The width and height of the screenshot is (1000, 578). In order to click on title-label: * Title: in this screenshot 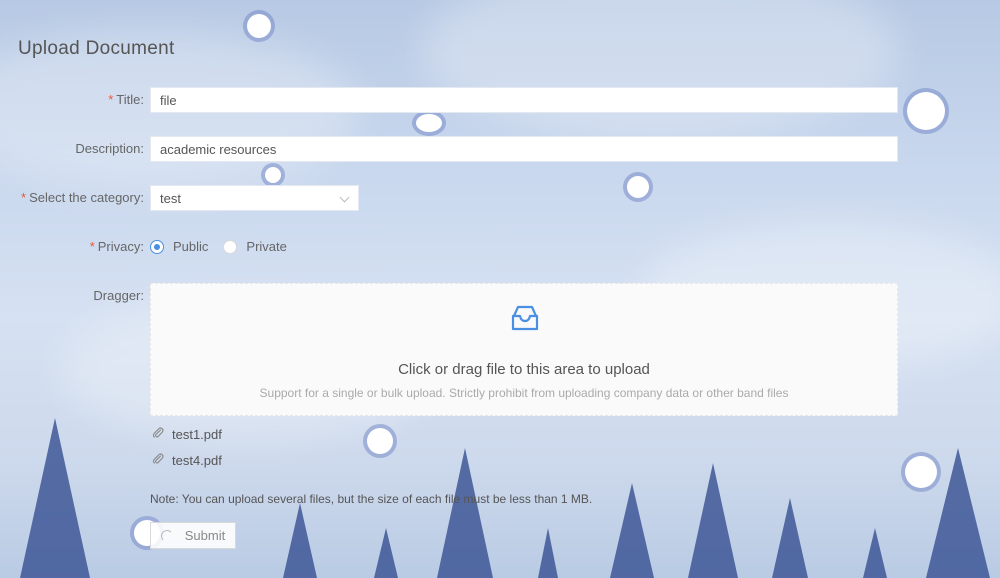, I will do `click(126, 99)`.